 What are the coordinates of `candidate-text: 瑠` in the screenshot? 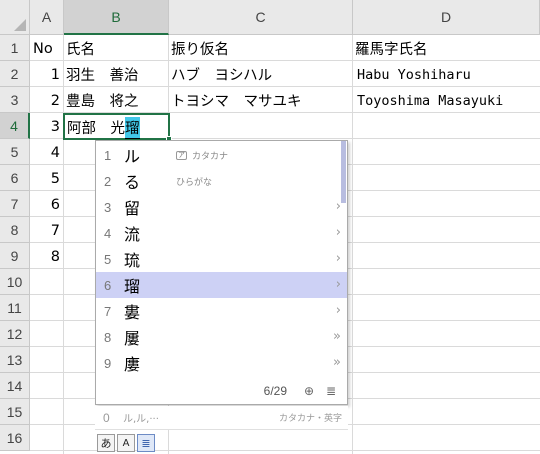 It's located at (132, 286).